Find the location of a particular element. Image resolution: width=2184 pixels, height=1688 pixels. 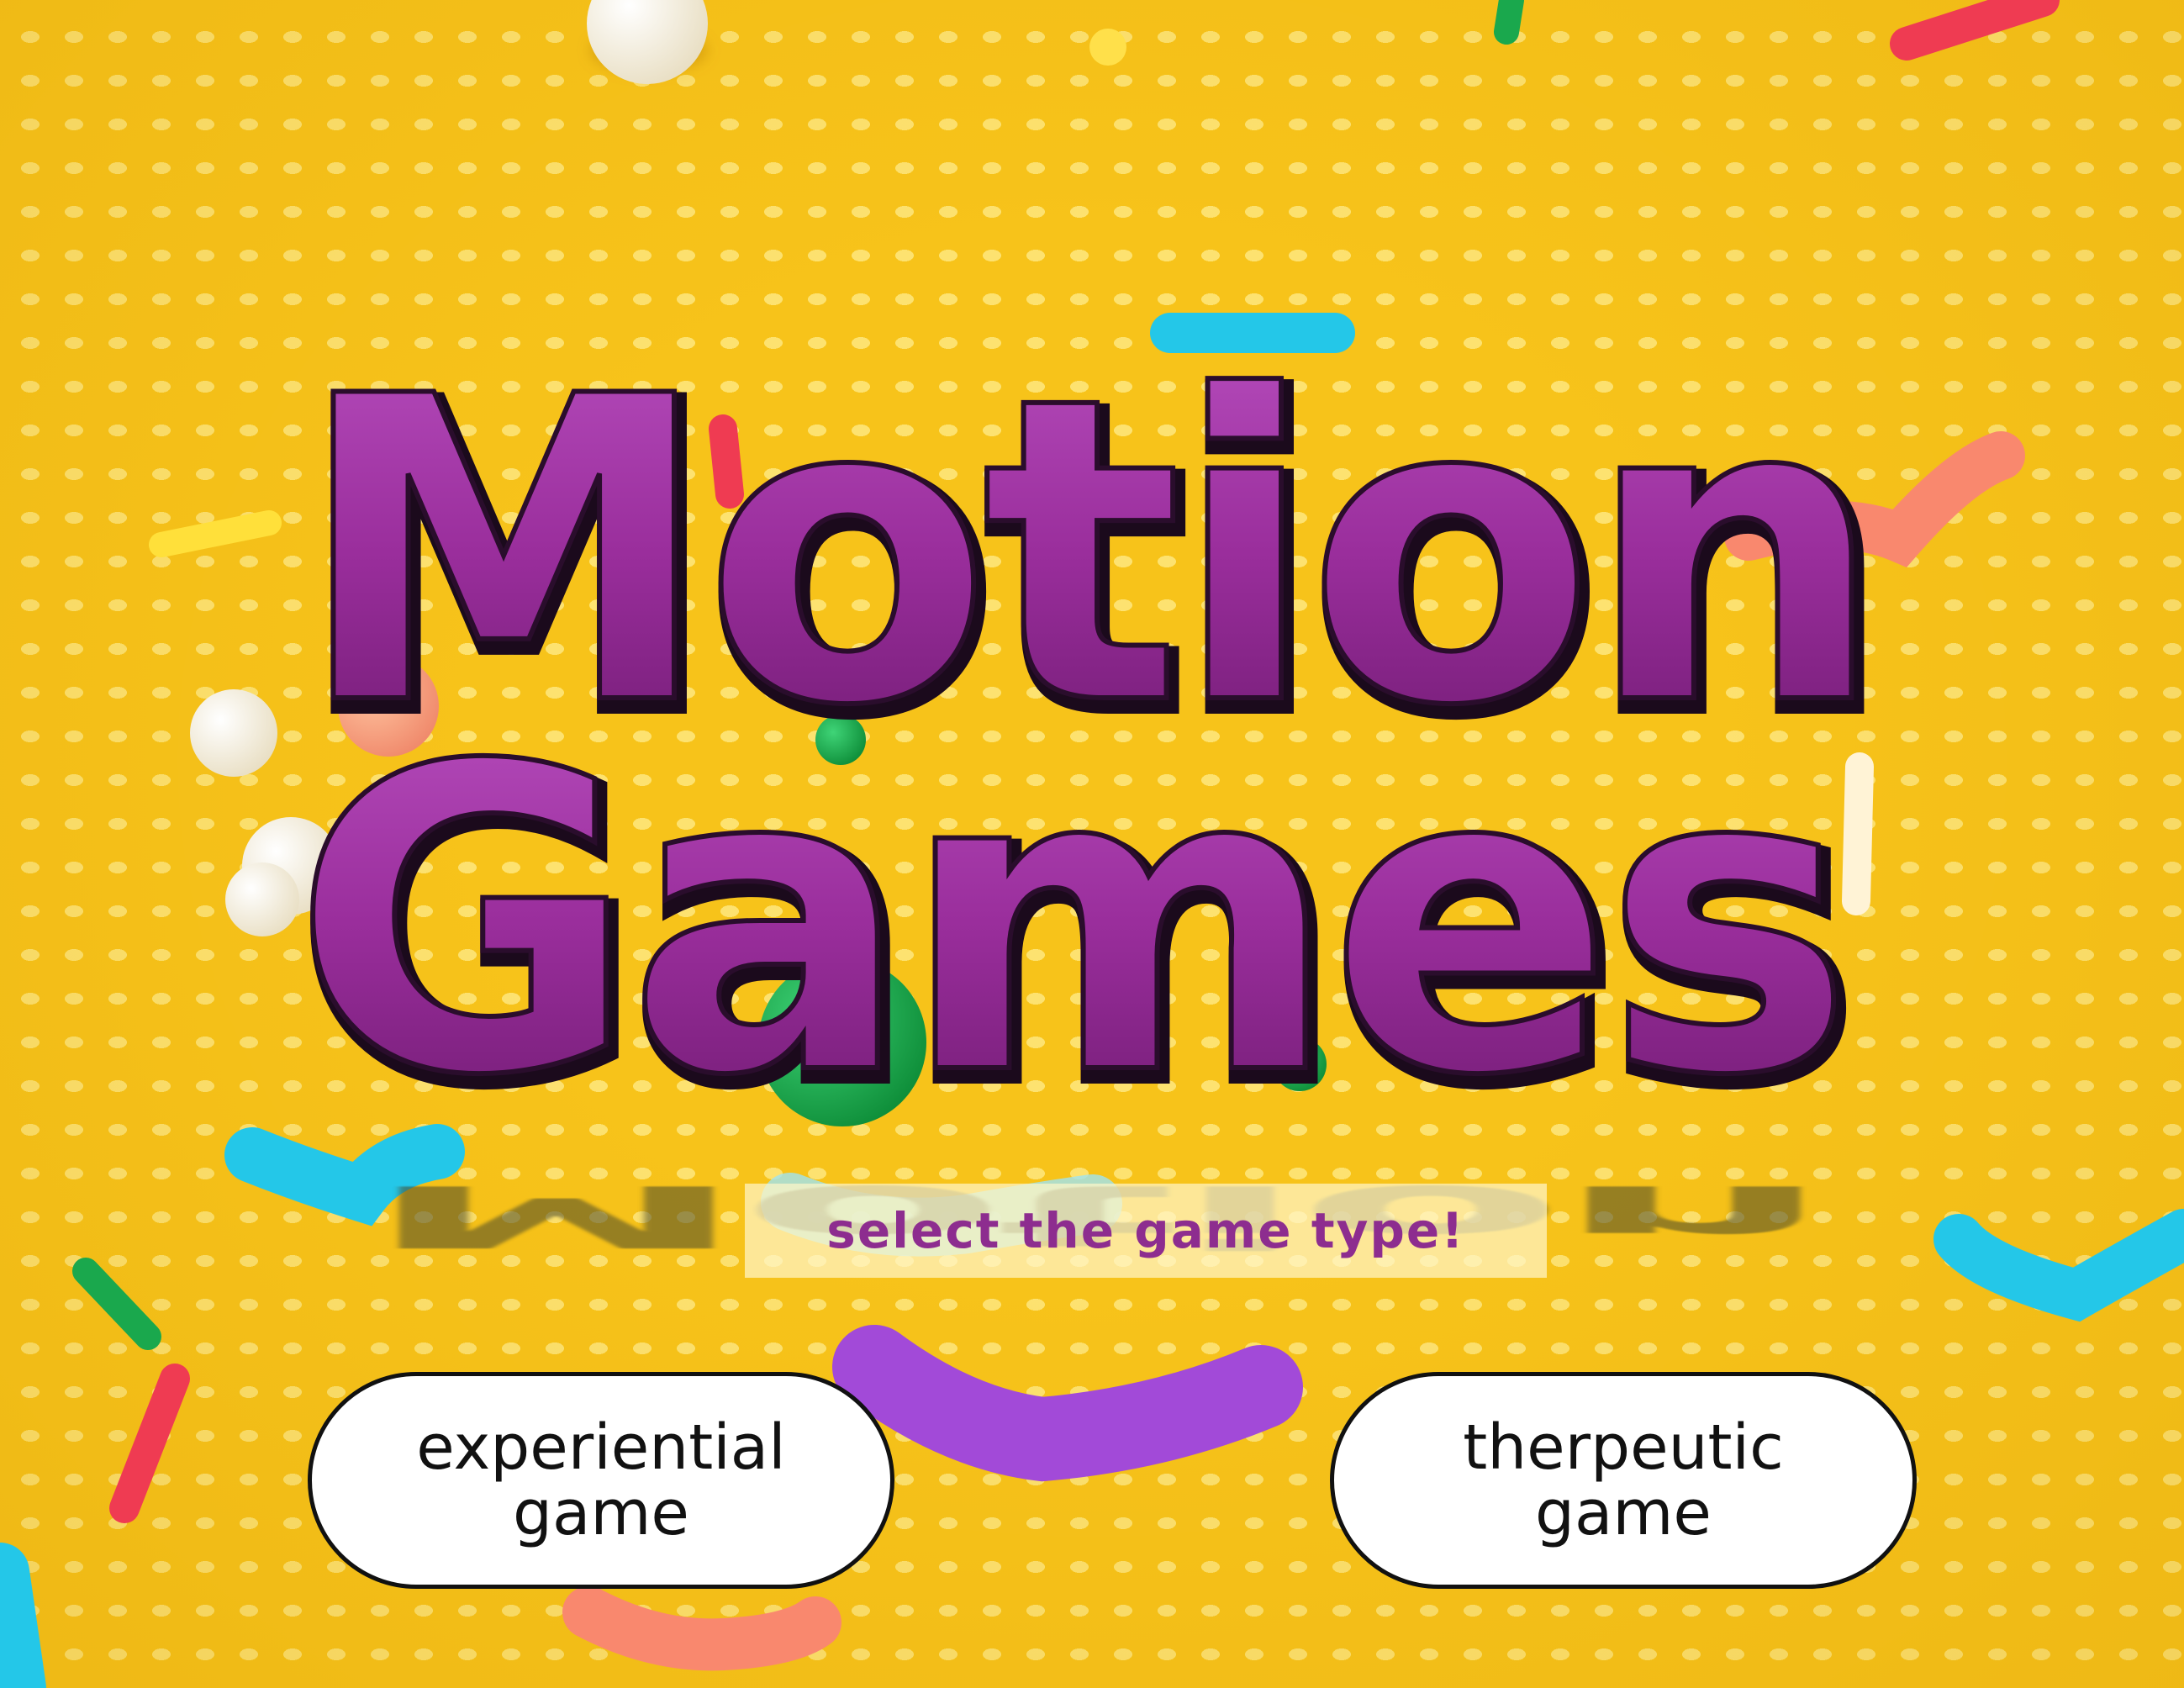

therapeutic-button-label-line1: therpeutic is located at coordinates (1623, 1447).